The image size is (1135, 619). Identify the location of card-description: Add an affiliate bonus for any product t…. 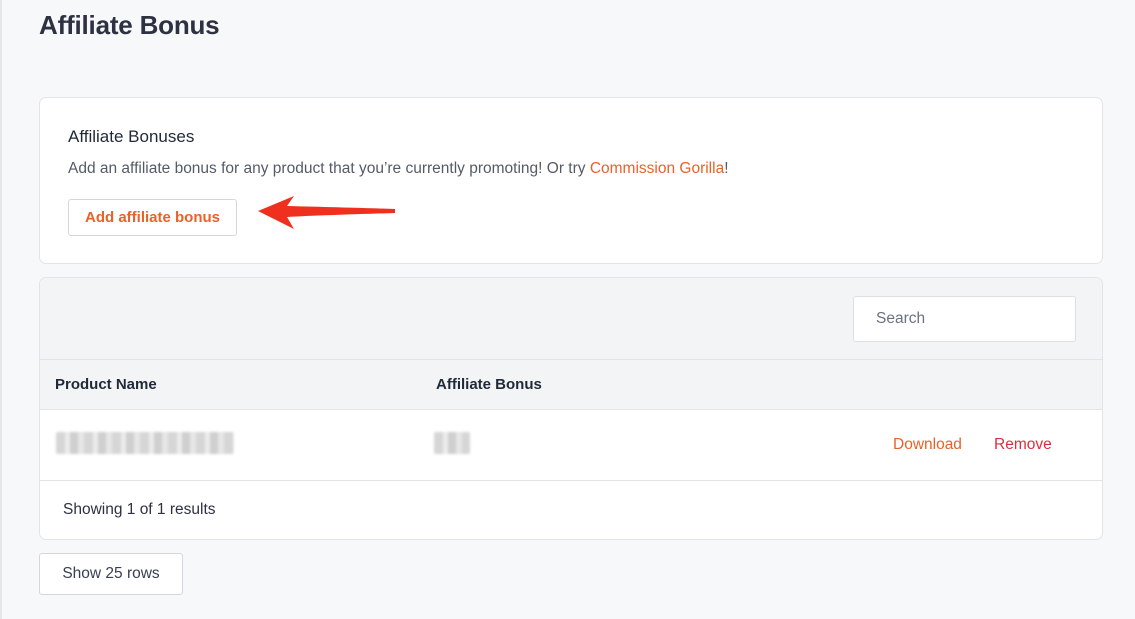
(398, 169).